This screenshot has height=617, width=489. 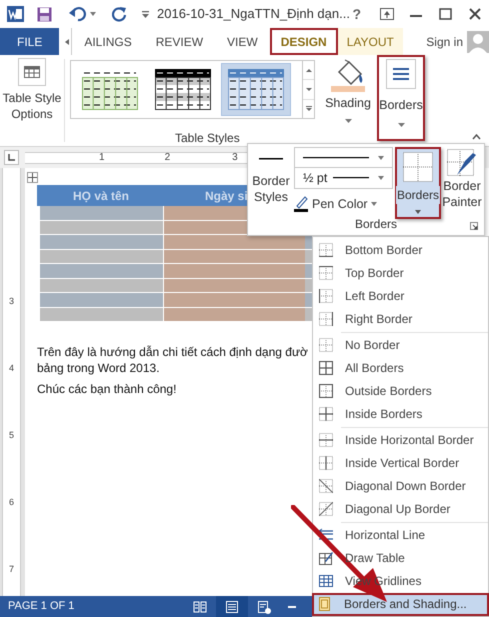 What do you see at coordinates (264, 607) in the screenshot?
I see `web-view-icon` at bounding box center [264, 607].